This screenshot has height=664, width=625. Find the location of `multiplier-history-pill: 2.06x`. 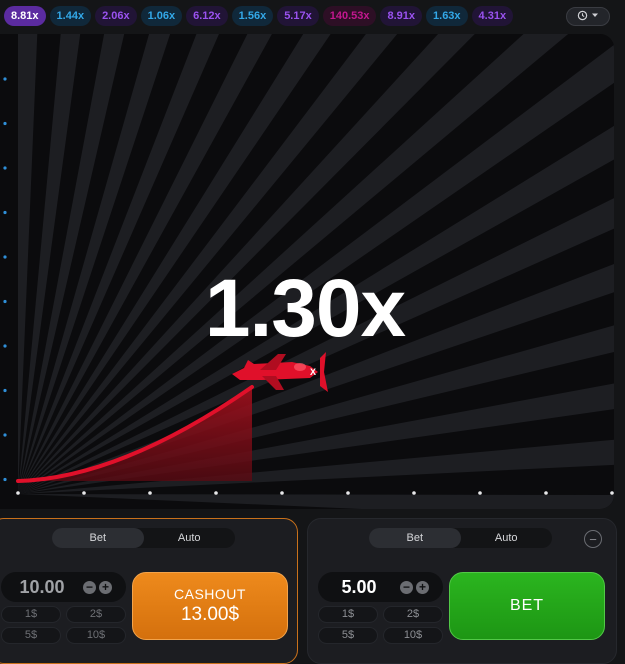

multiplier-history-pill: 2.06x is located at coordinates (116, 16).